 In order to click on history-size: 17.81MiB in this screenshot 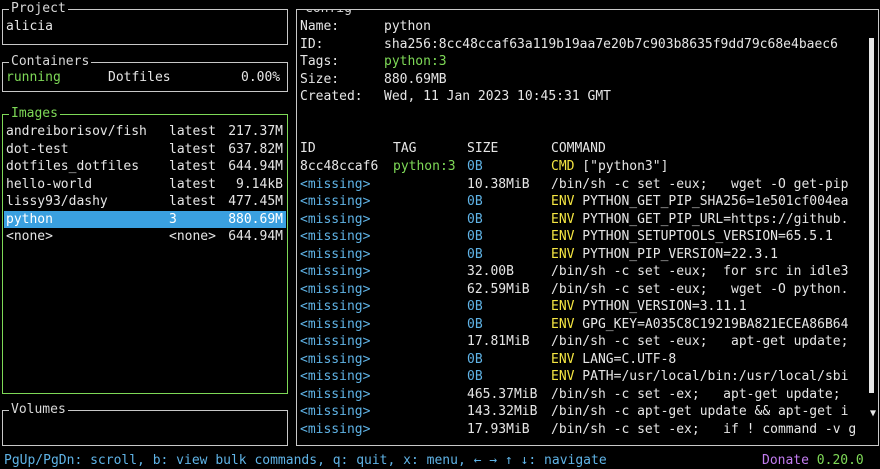, I will do `click(498, 341)`.